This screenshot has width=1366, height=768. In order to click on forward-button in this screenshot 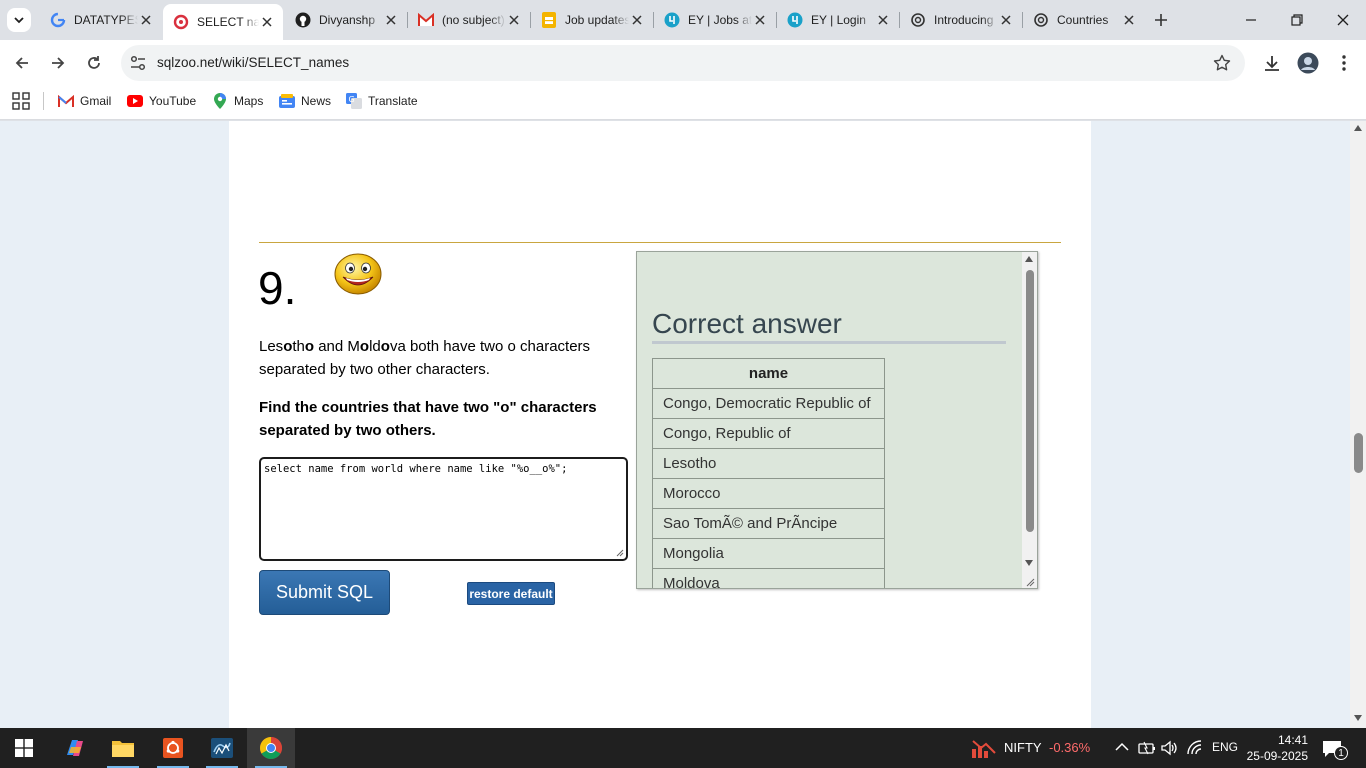, I will do `click(58, 63)`.